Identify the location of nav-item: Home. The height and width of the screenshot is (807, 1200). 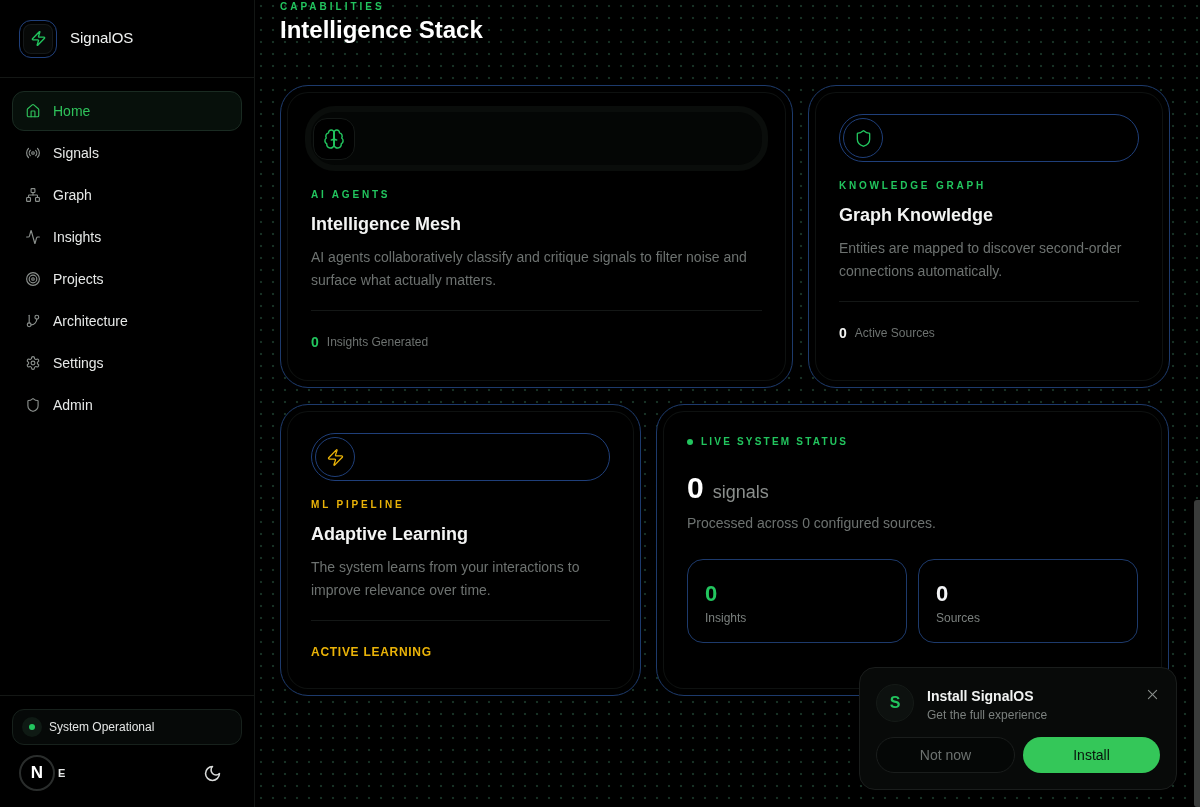
(127, 111).